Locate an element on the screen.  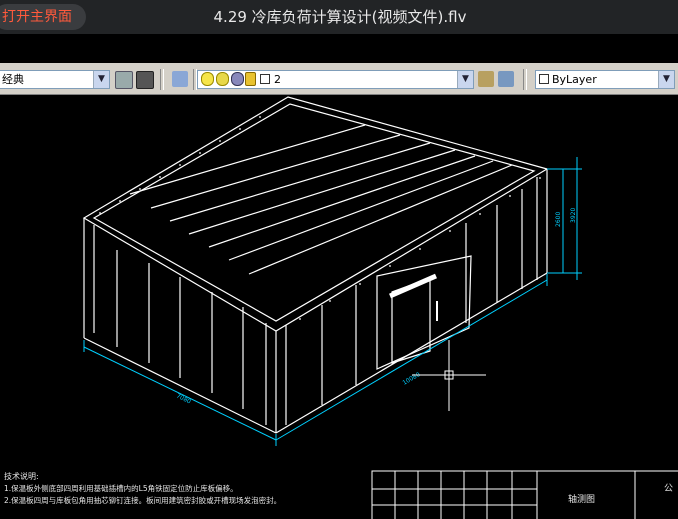
door-header is located at coordinates (413, 286).